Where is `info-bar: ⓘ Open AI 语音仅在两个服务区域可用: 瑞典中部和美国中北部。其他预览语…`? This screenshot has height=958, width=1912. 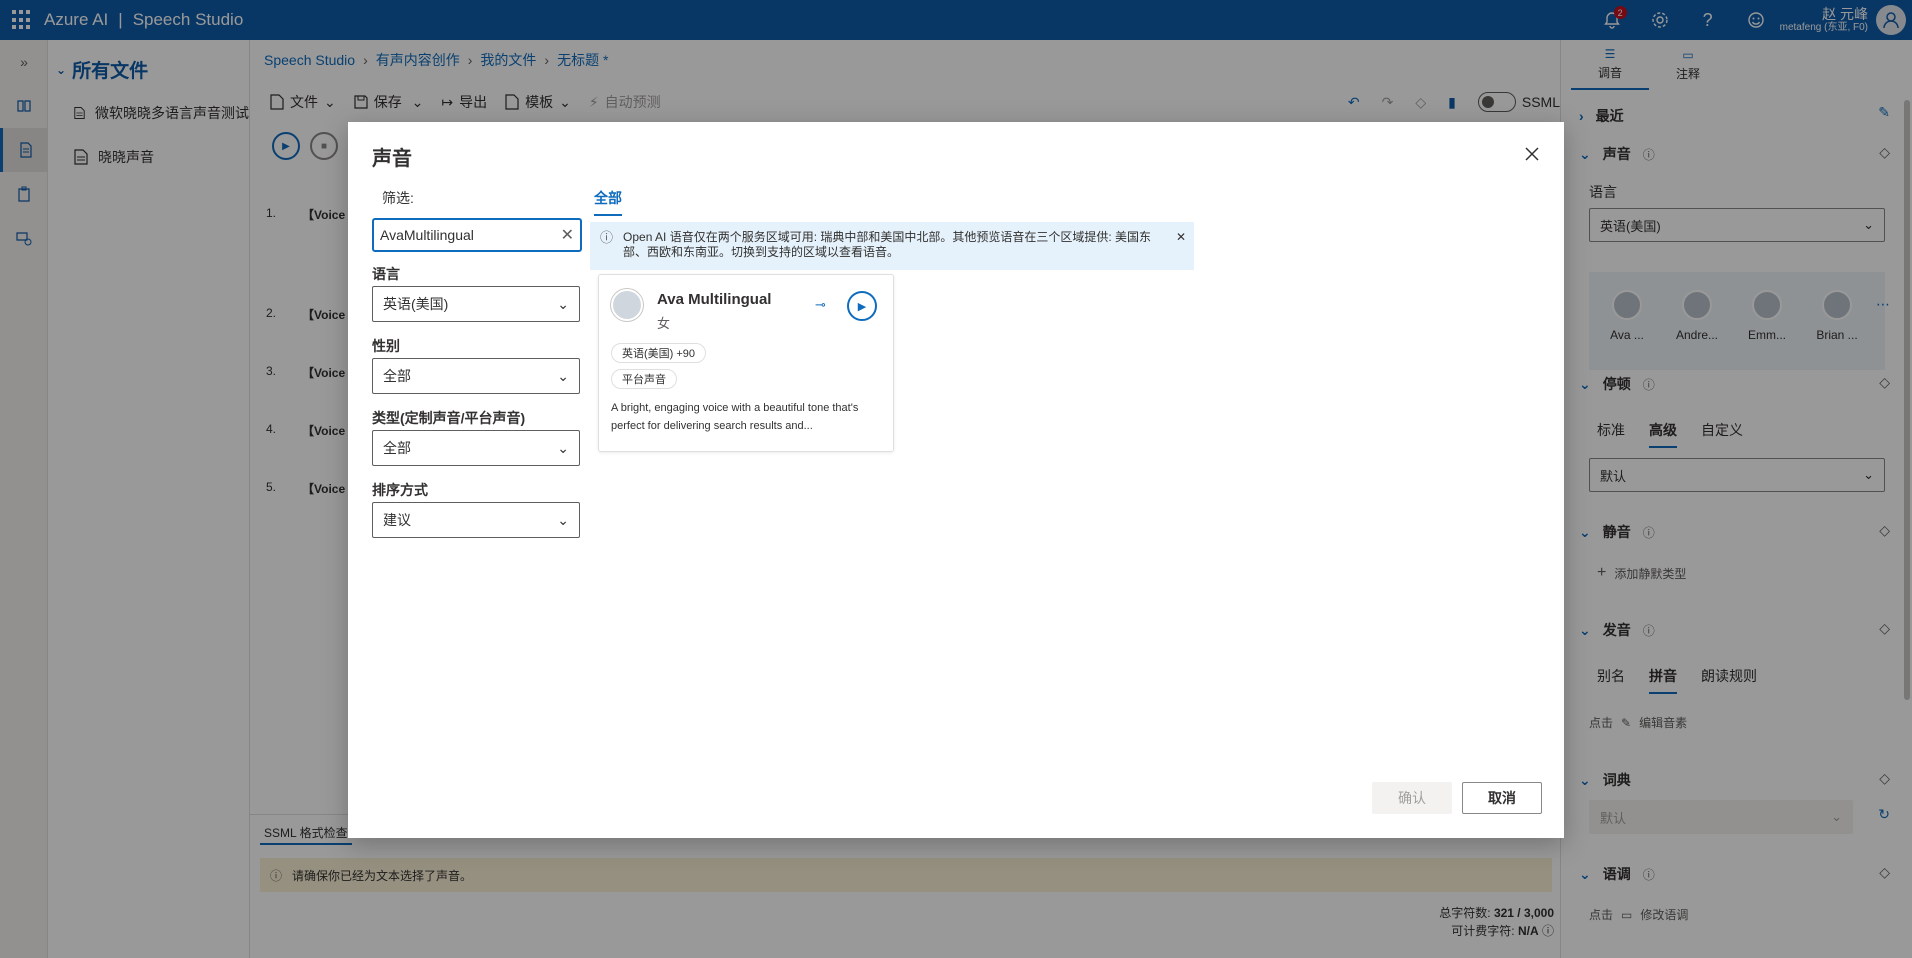 info-bar: ⓘ Open AI 语音仅在两个服务区域可用: 瑞典中部和美国中北部。其他预览语… is located at coordinates (892, 246).